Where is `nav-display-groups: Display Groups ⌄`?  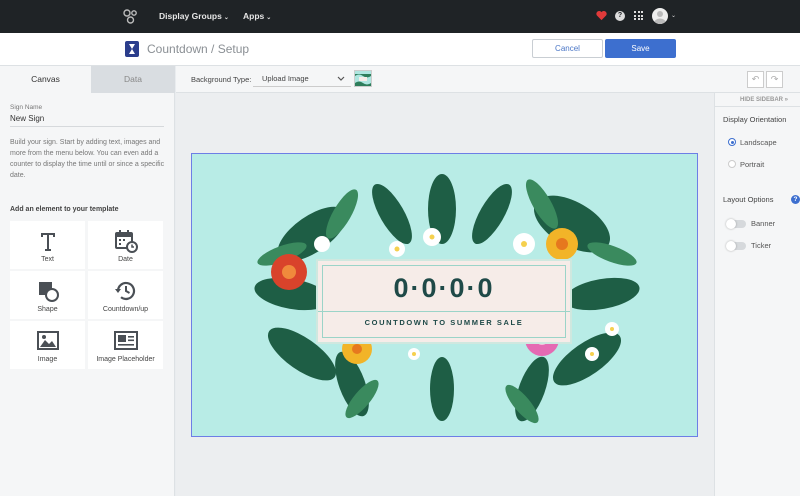 nav-display-groups: Display Groups ⌄ is located at coordinates (194, 16).